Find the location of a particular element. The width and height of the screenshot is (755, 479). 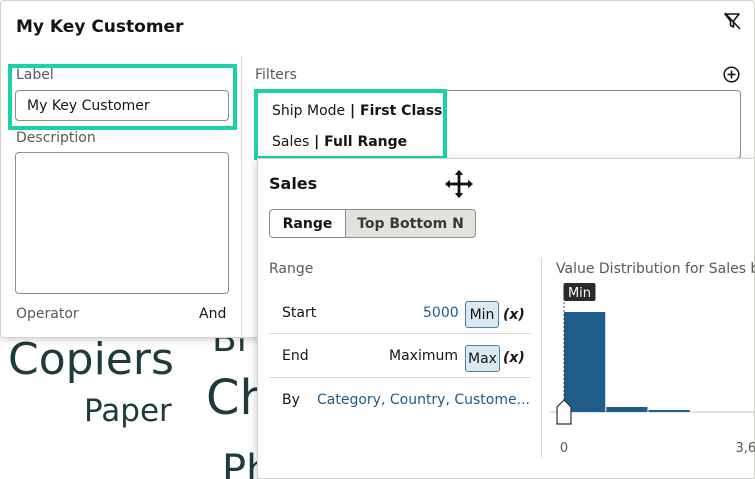

range-caption: Range is located at coordinates (291, 269).